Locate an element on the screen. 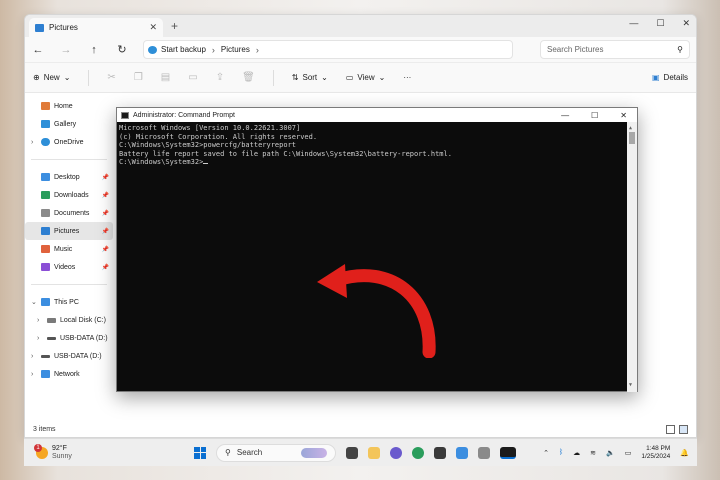  cloud-icon is located at coordinates (45, 142).